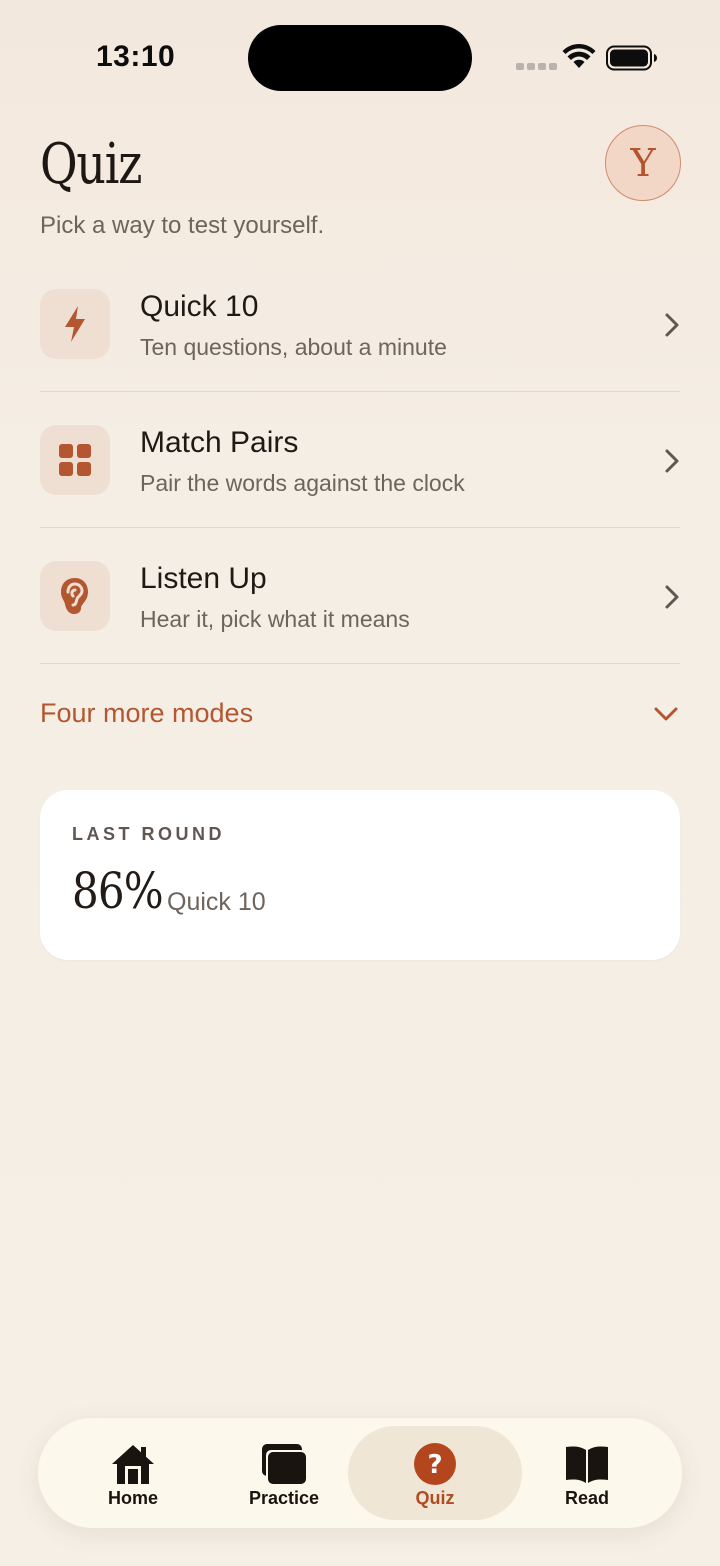 Image resolution: width=720 pixels, height=1566 pixels. I want to click on ear-icon, so click(74, 596).